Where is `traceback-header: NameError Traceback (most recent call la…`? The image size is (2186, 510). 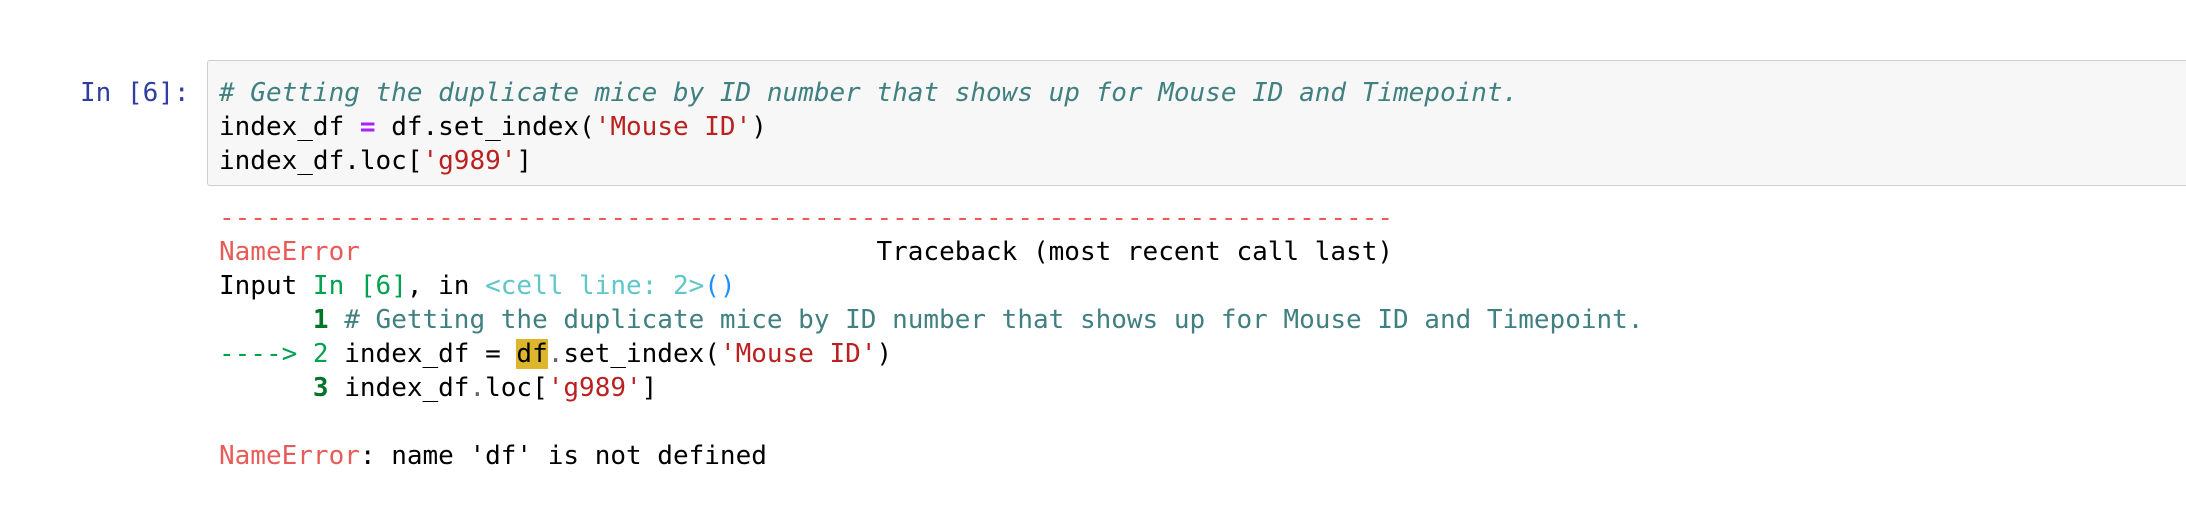 traceback-header: NameError Traceback (most recent call la… is located at coordinates (931, 252).